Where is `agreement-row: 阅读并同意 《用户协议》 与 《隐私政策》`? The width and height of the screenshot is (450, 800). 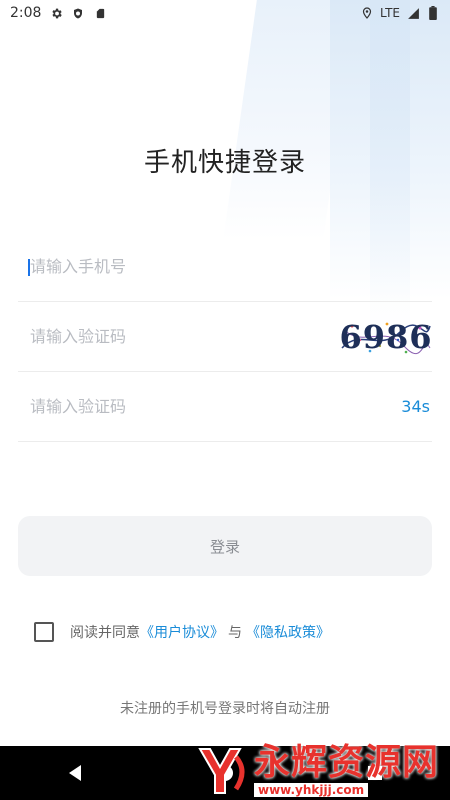
agreement-row: 阅读并同意 《用户协议》 与 《隐私政策》 is located at coordinates (182, 632).